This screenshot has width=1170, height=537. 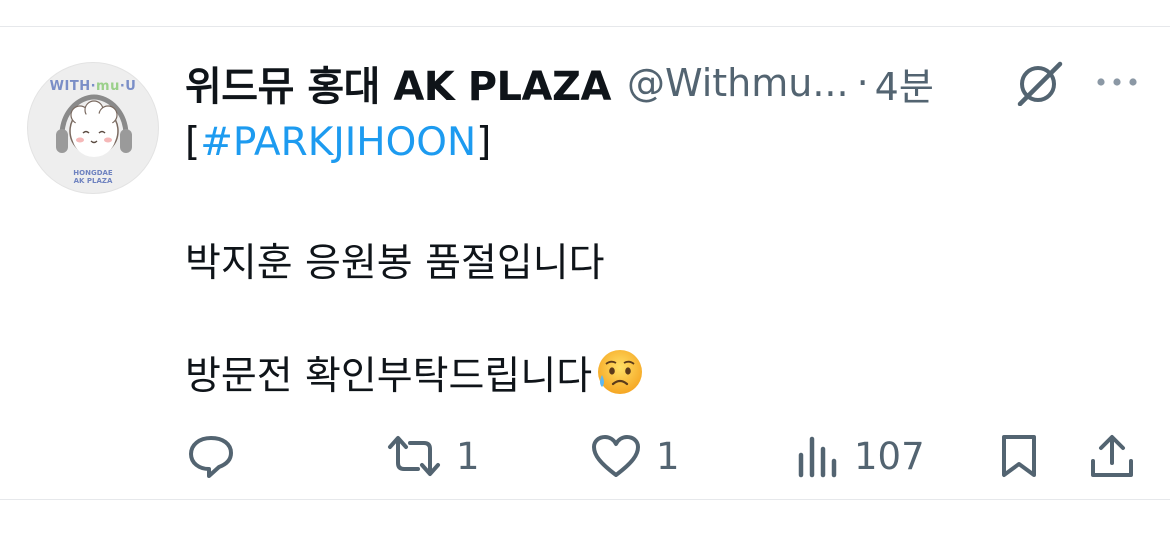 I want to click on reply-button, so click(x=211, y=456).